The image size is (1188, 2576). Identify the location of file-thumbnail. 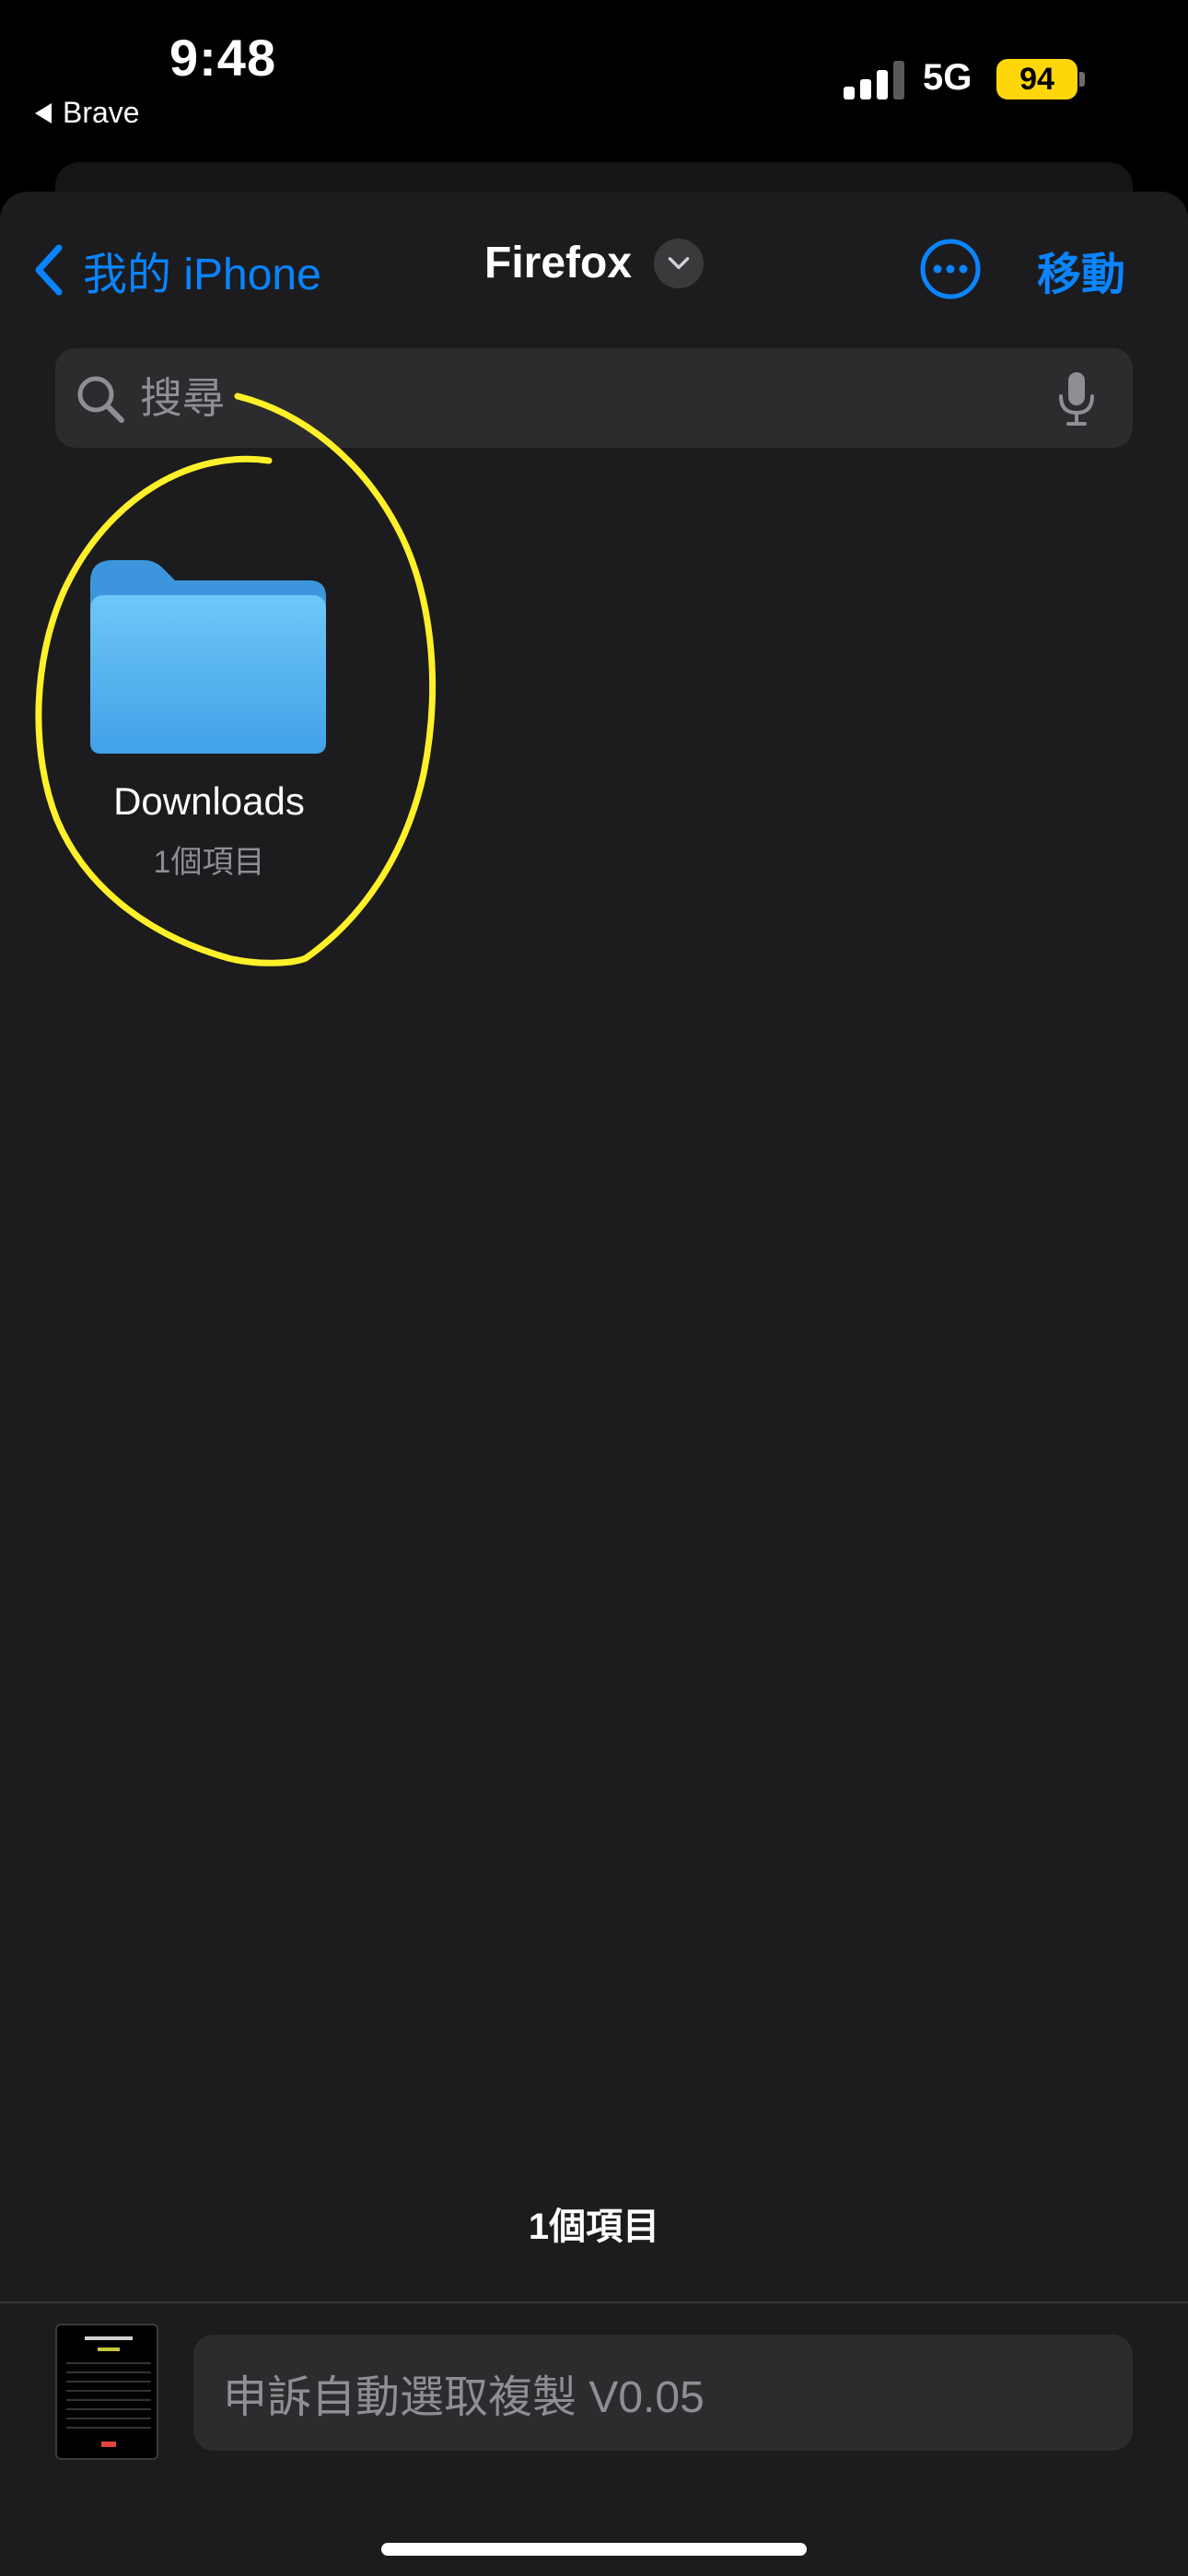
(106, 2392).